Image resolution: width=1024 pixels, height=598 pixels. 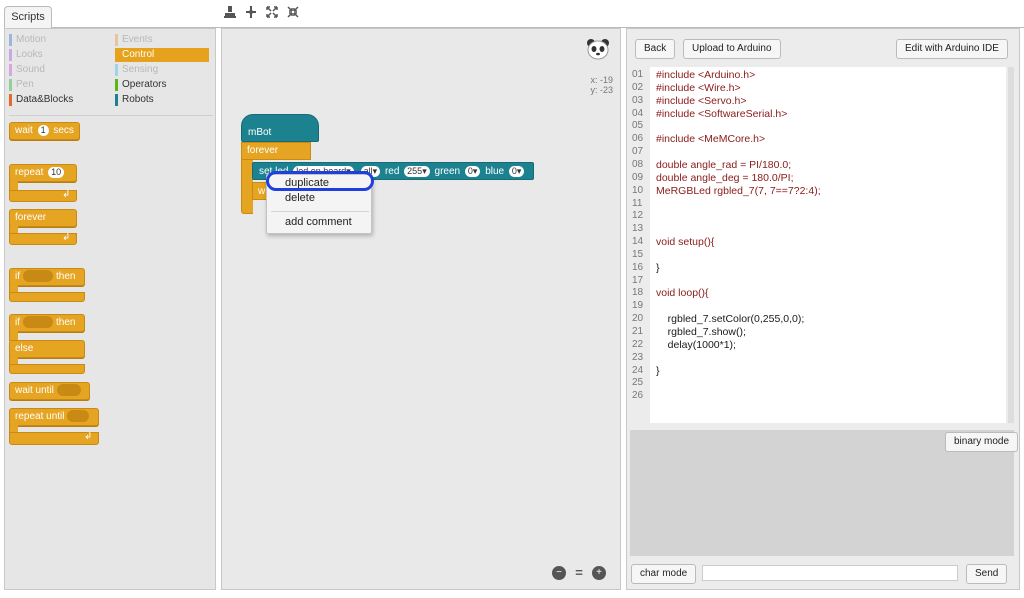 What do you see at coordinates (730, 319) in the screenshot?
I see `code-line: rgbled_7.setColor(0,255,0,0);` at bounding box center [730, 319].